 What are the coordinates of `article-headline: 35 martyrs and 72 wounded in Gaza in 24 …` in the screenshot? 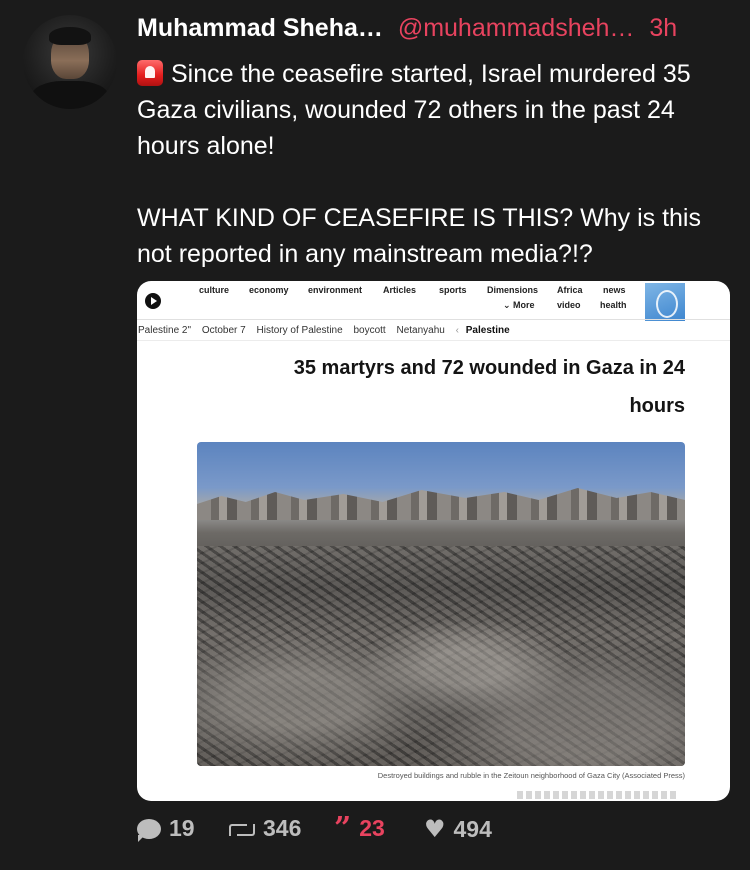 It's located at (451, 387).